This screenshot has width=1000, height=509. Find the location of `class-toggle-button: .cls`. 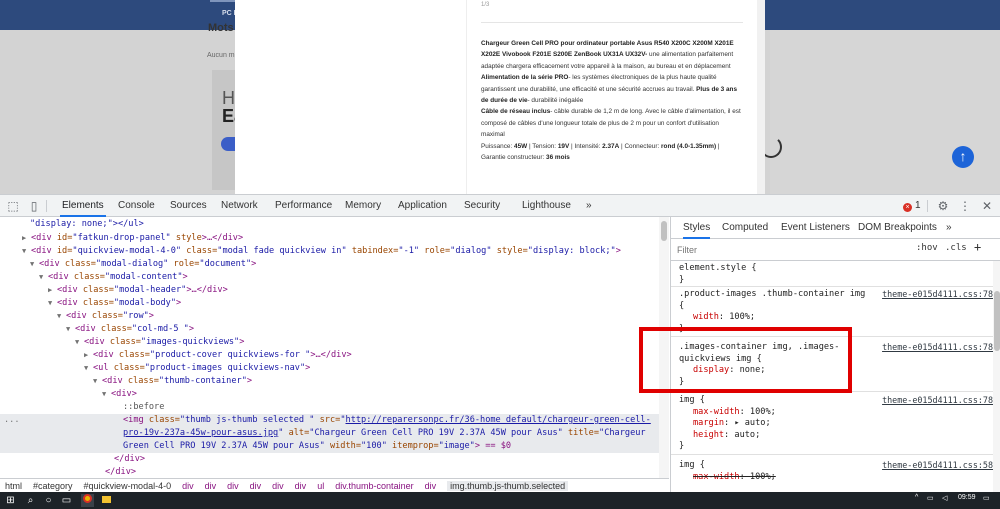

class-toggle-button: .cls is located at coordinates (956, 248).